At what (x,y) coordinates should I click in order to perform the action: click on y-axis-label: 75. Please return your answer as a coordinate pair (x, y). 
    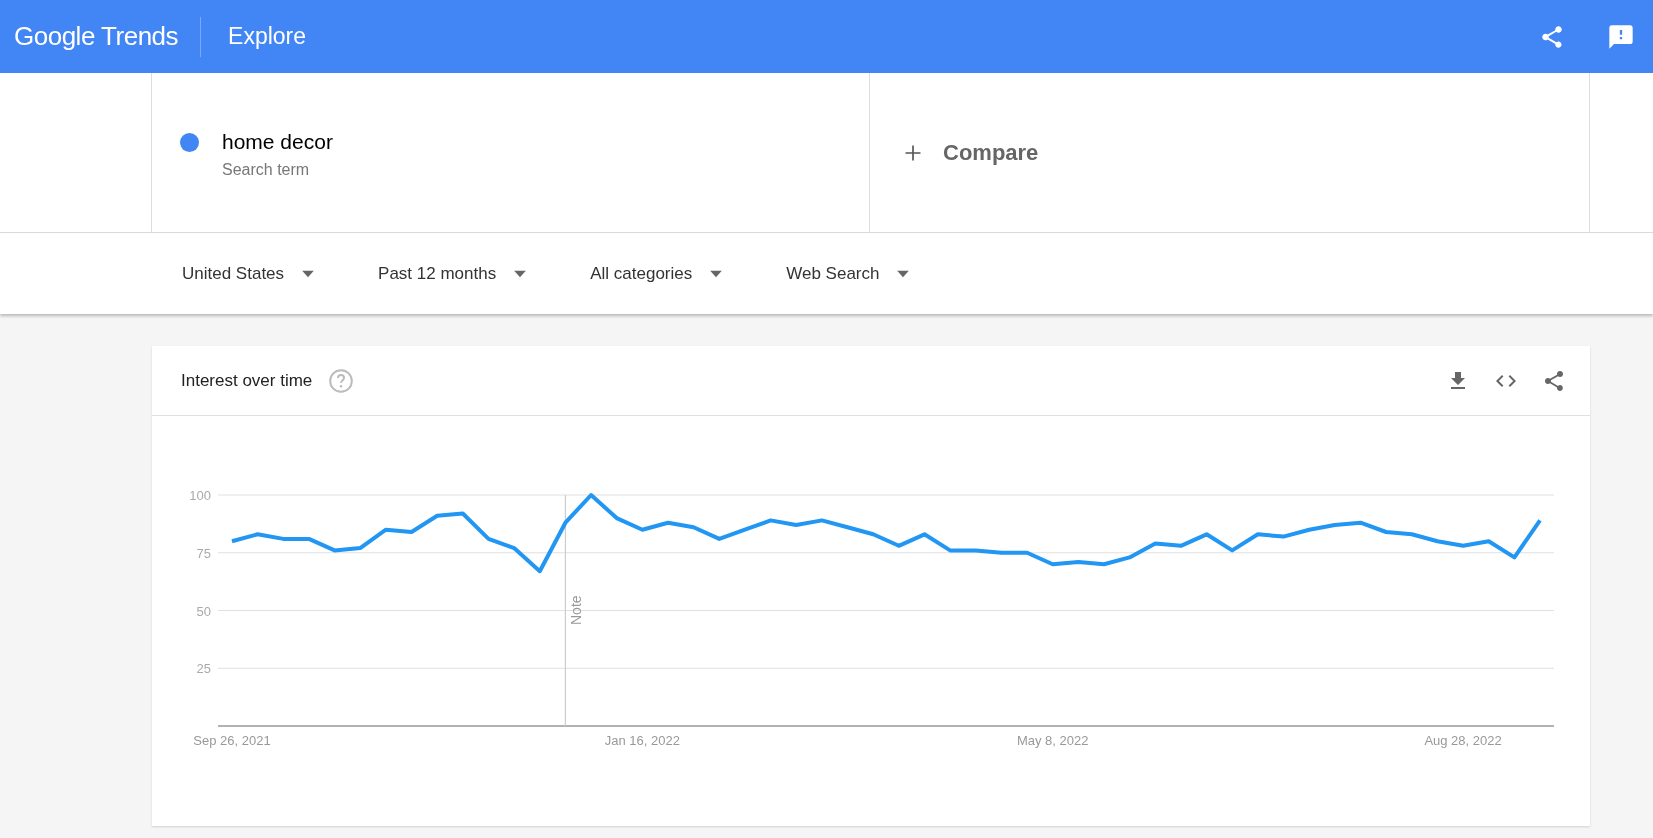
    Looking at the image, I should click on (203, 553).